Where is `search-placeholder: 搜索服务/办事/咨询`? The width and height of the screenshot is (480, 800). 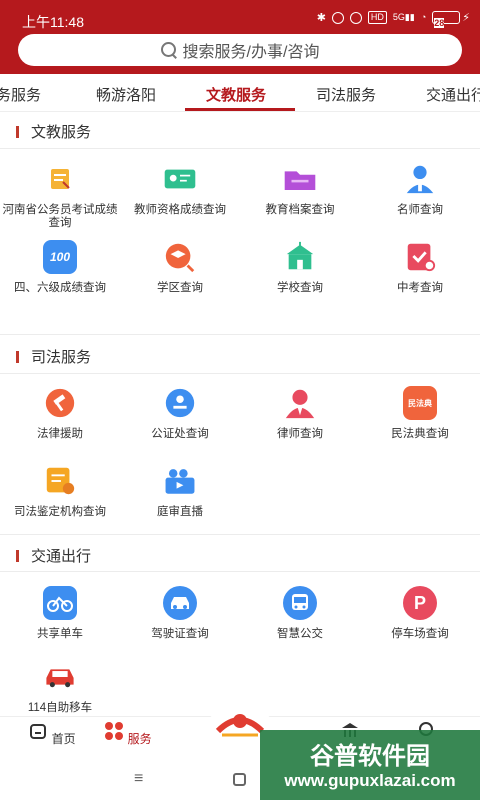
search-placeholder: 搜索服务/办事/咨询 is located at coordinates (251, 52).